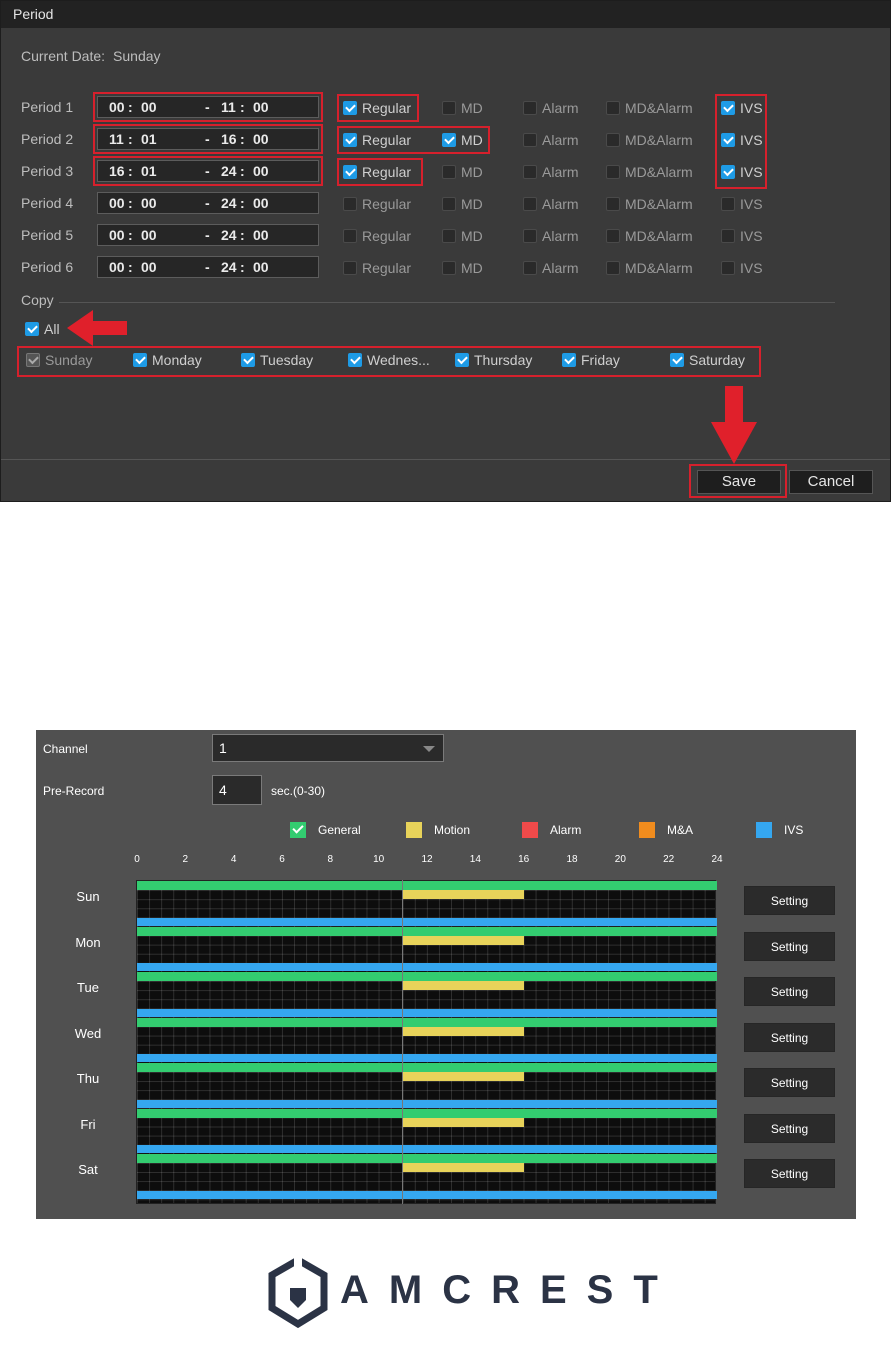  I want to click on hour-tick-label: 20, so click(620, 859).